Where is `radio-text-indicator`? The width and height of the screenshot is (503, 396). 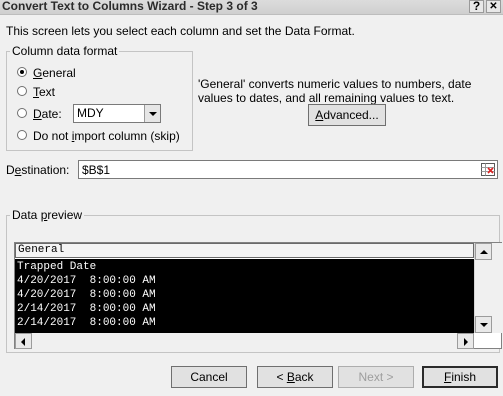
radio-text-indicator is located at coordinates (22, 91).